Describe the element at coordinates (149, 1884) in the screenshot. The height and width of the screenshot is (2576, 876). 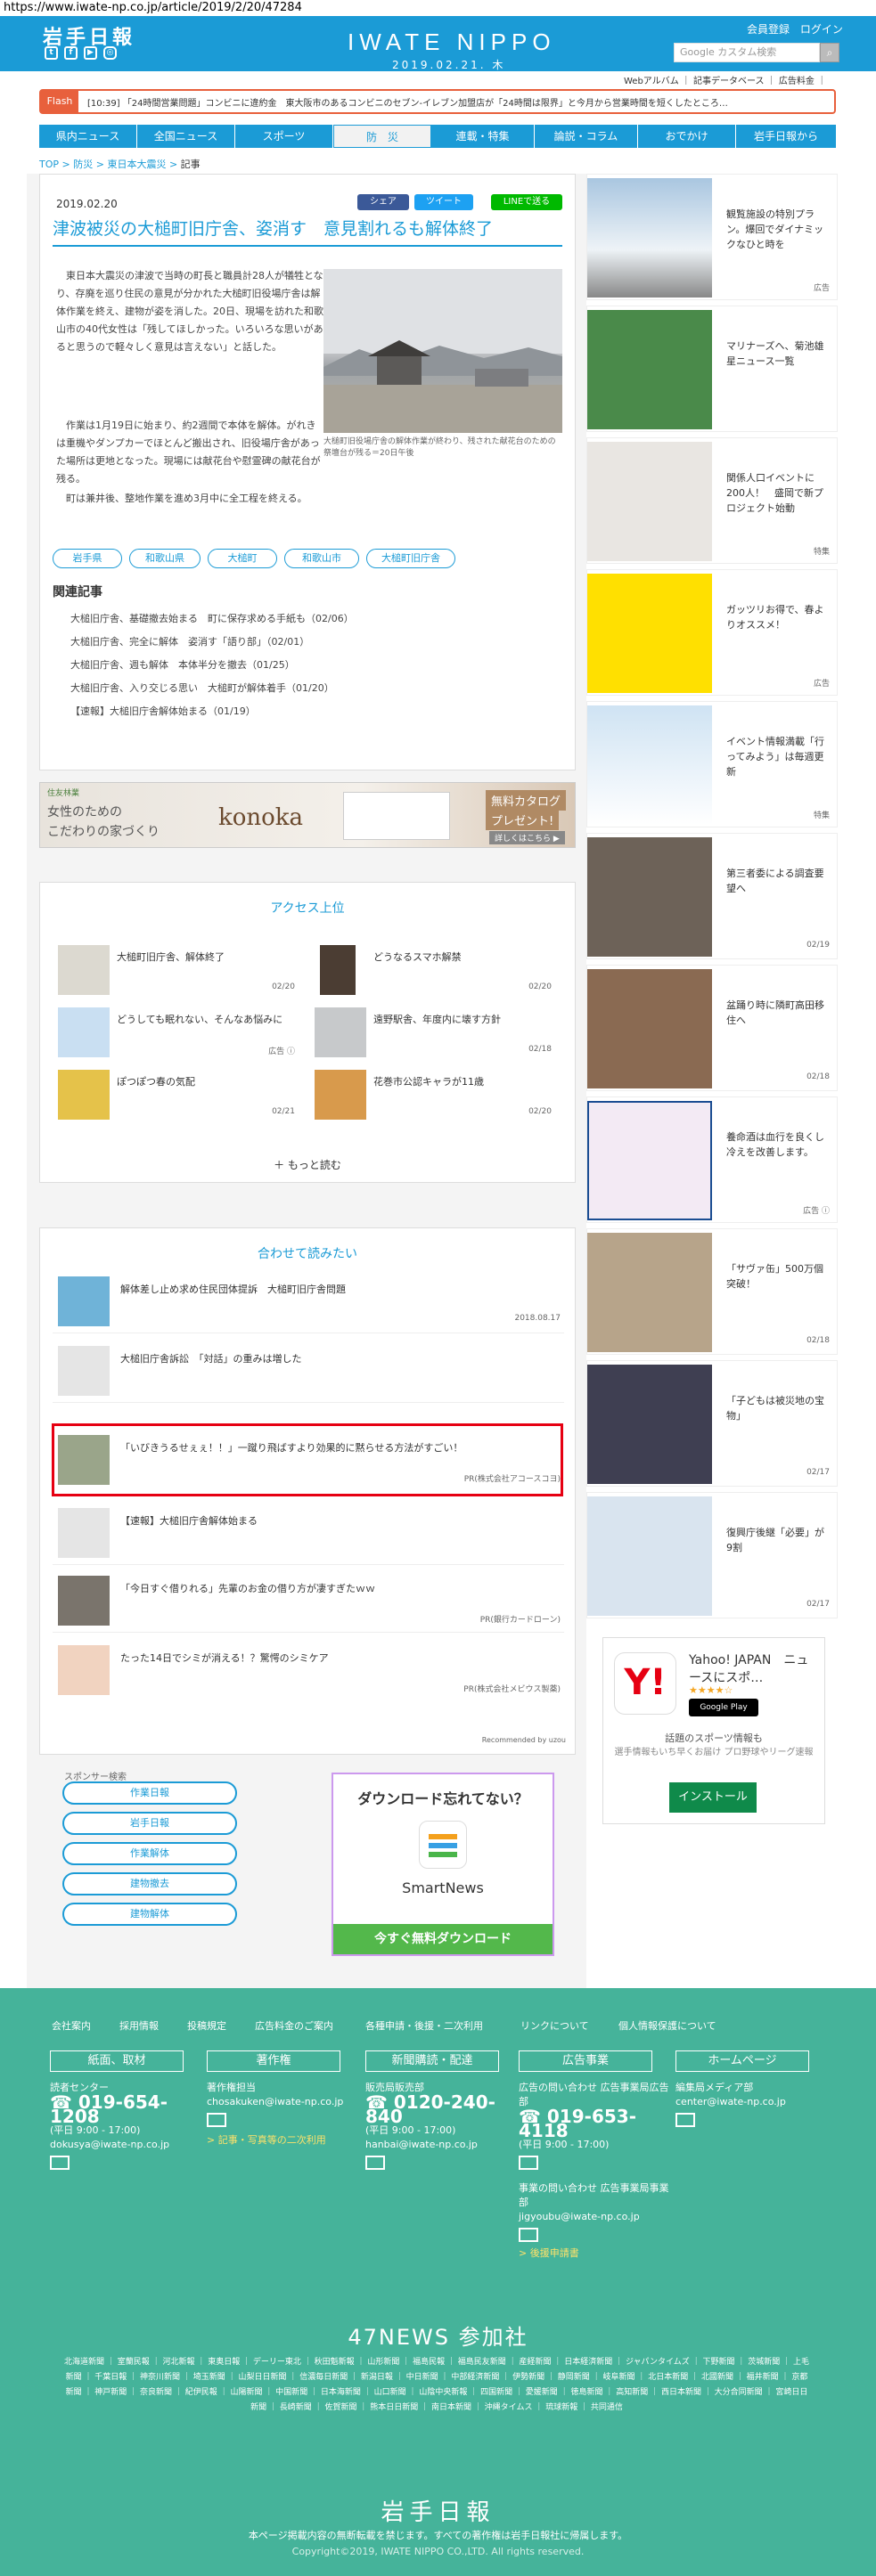
I see `sponsor-button: 建物撤去` at that location.